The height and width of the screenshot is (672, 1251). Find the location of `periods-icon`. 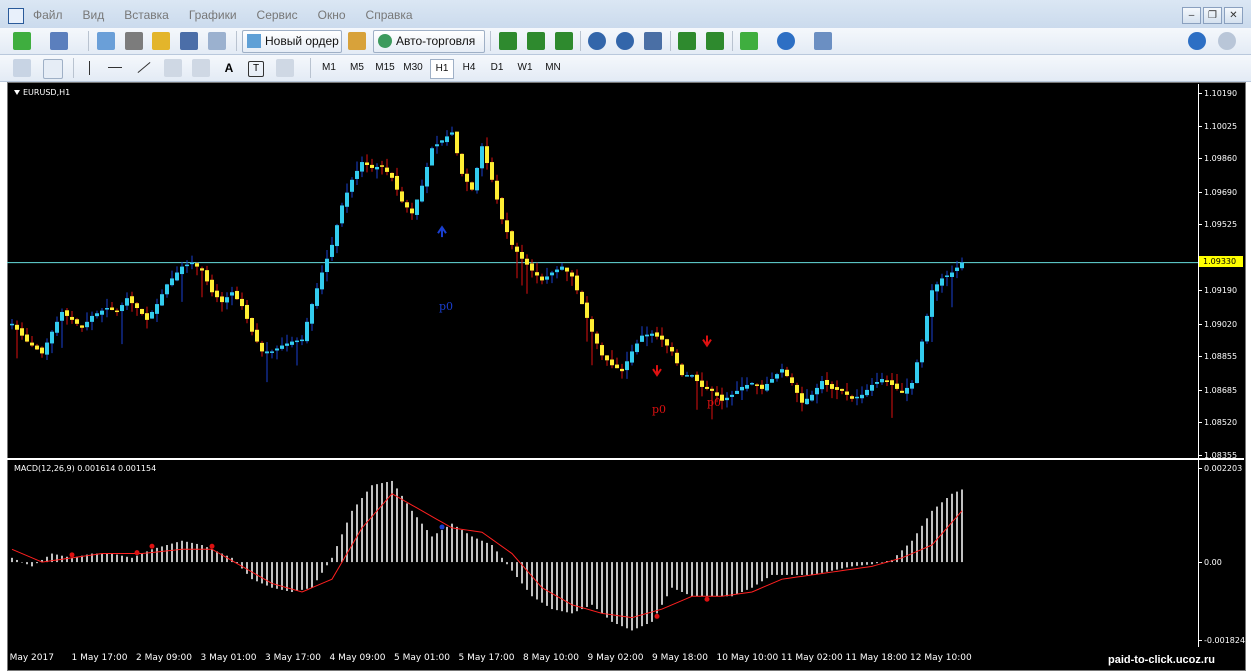

periods-icon is located at coordinates (786, 41).